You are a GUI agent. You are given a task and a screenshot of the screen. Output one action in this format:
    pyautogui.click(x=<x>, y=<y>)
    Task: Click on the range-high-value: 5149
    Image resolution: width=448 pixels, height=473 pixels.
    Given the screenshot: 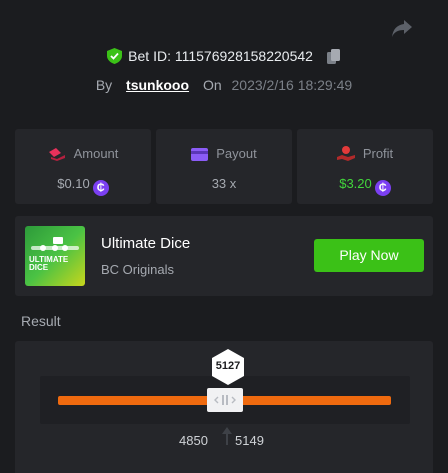 What is the action you would take?
    pyautogui.click(x=249, y=440)
    